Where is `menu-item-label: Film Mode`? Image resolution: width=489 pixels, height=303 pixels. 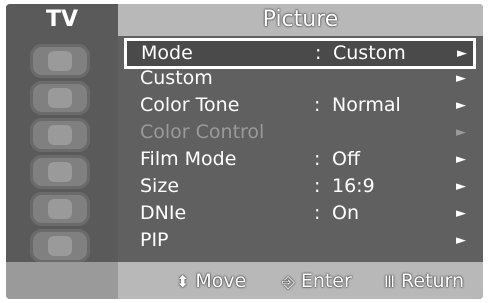
menu-item-label: Film Mode is located at coordinates (188, 159).